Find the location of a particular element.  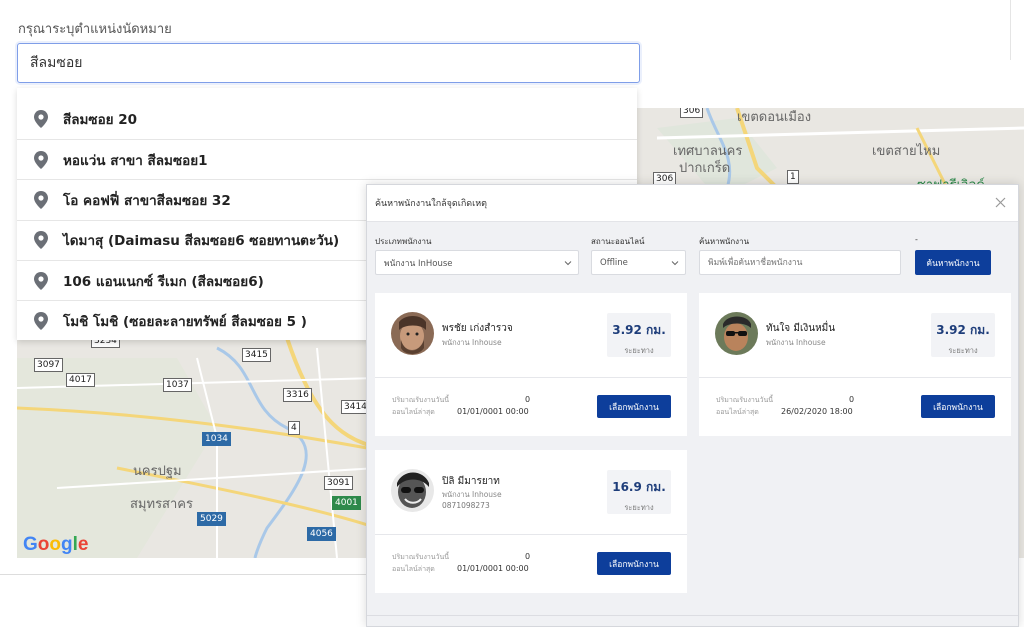

suggestion-text: โมชิ โมชิ (ซอยละลายทรัพย์ สีลมซอย 5 ) is located at coordinates (185, 321).